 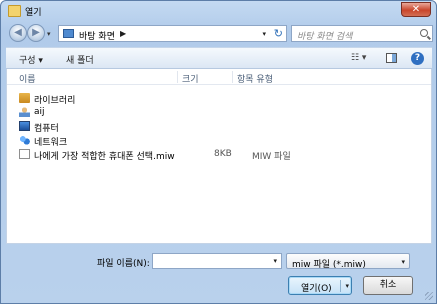 I want to click on list-item: aij, so click(x=219, y=112).